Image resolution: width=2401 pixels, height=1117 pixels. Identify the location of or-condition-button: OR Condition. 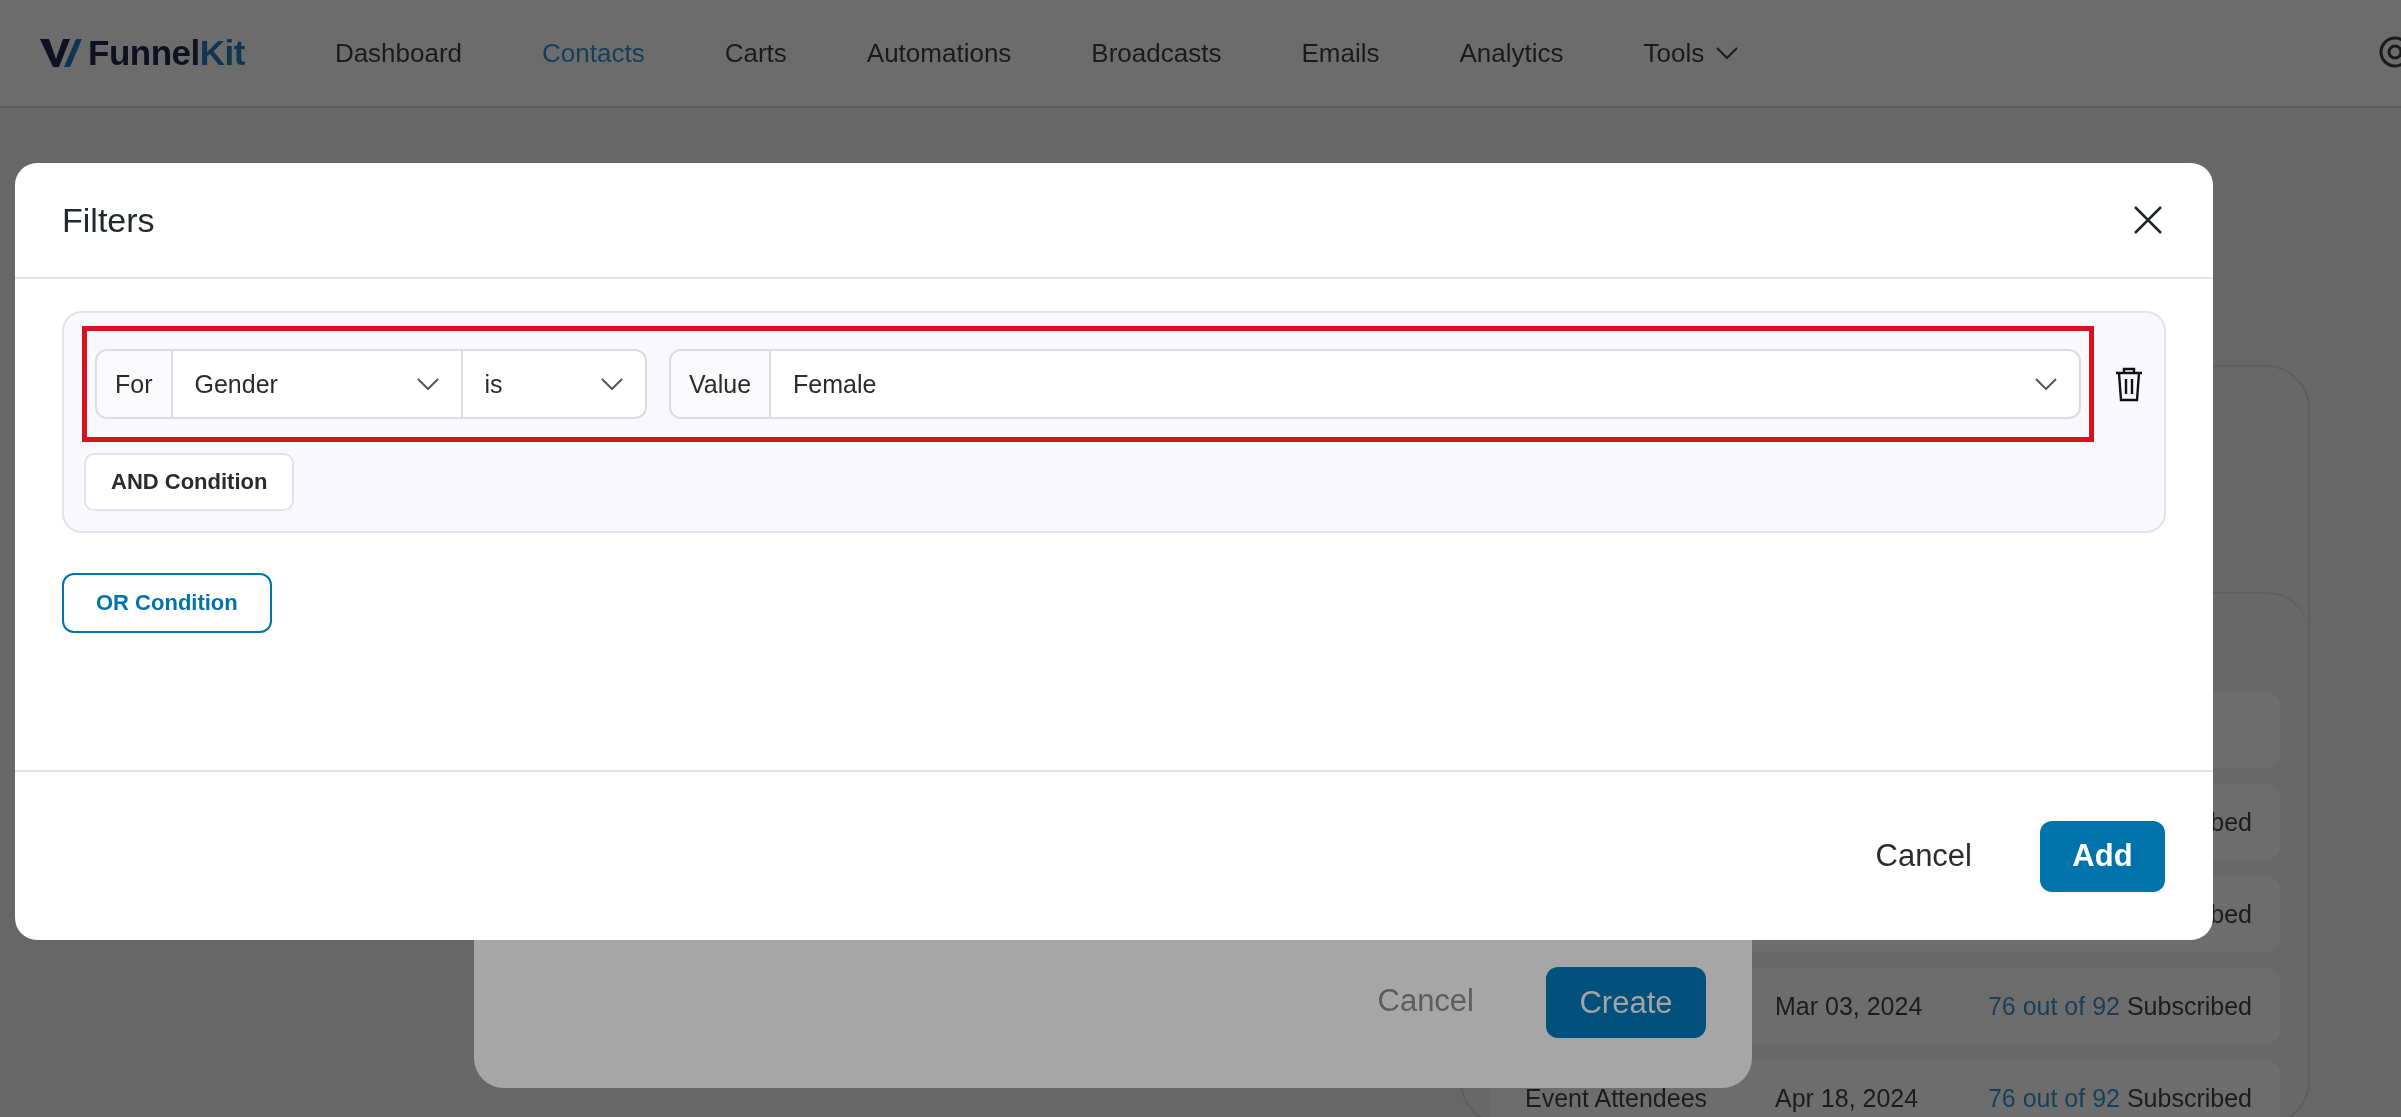
(167, 603).